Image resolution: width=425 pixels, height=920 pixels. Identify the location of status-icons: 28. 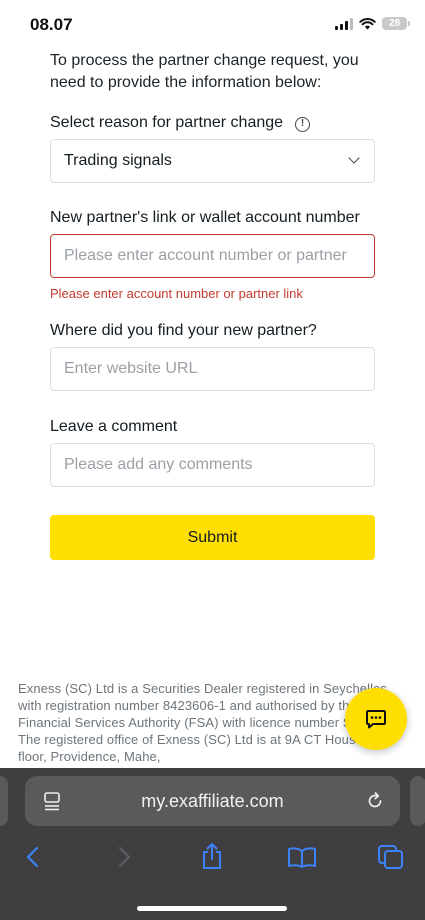
(372, 23).